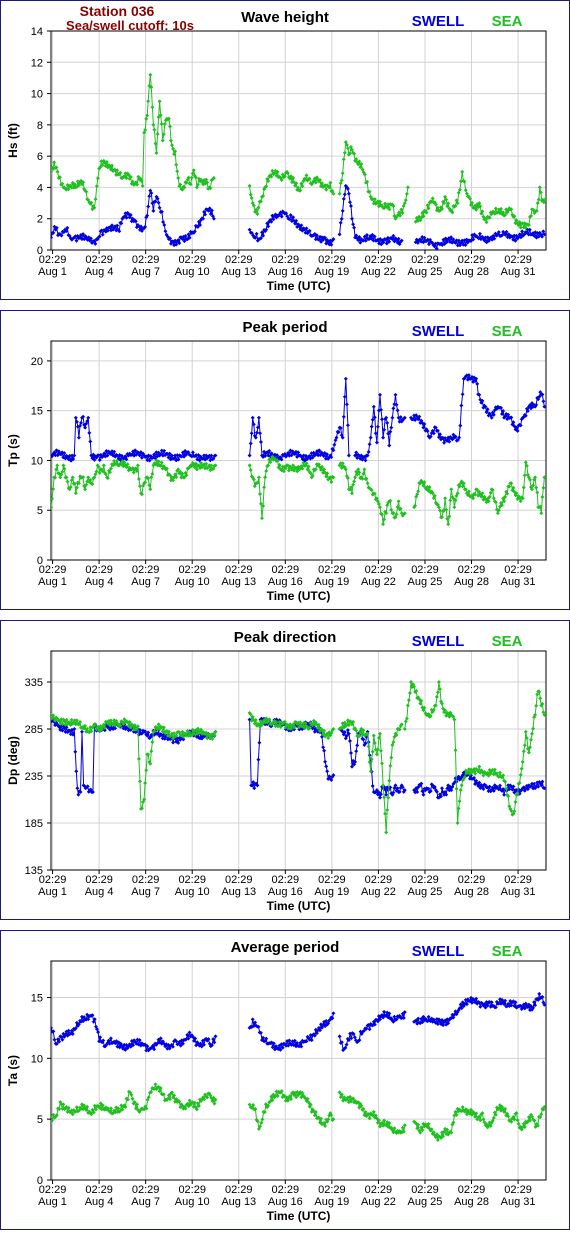 The height and width of the screenshot is (1240, 570). Describe the element at coordinates (34, 730) in the screenshot. I see `y-tick-label: 285` at that location.